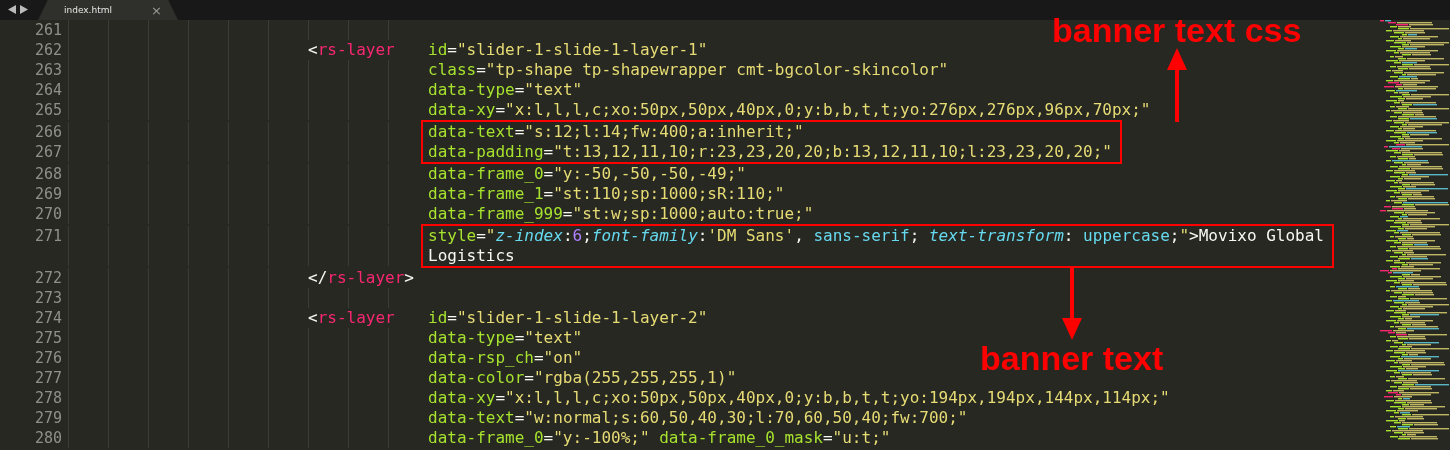 This screenshot has width=1450, height=450. Describe the element at coordinates (471, 255) in the screenshot. I see `code-line: Logistics` at that location.